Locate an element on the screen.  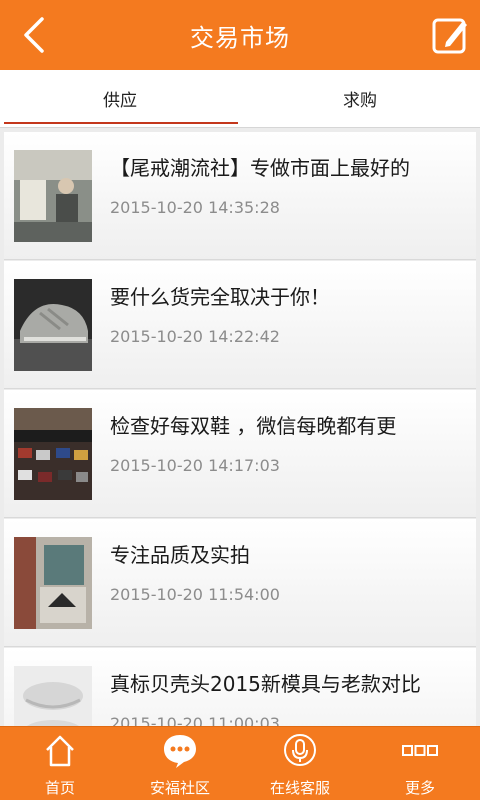
microphone-icon is located at coordinates (300, 751).